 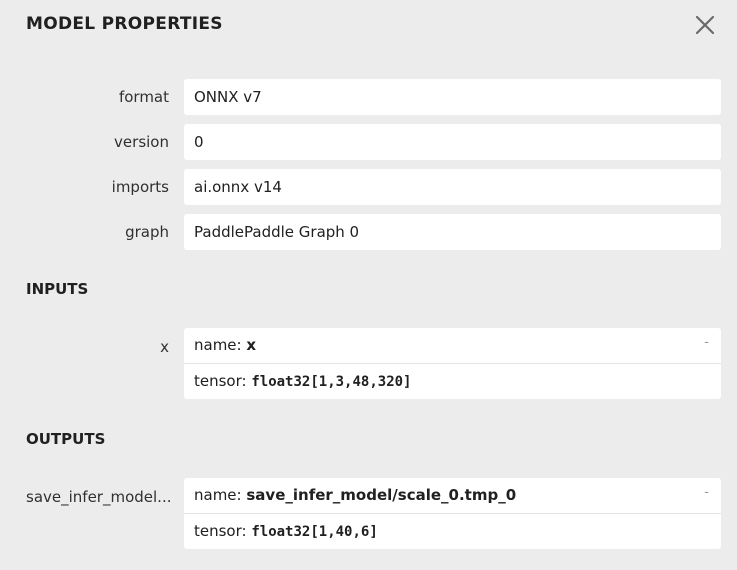 I want to click on input-item-box: name: x - tensor: float32[1,3,48,320], so click(x=452, y=363).